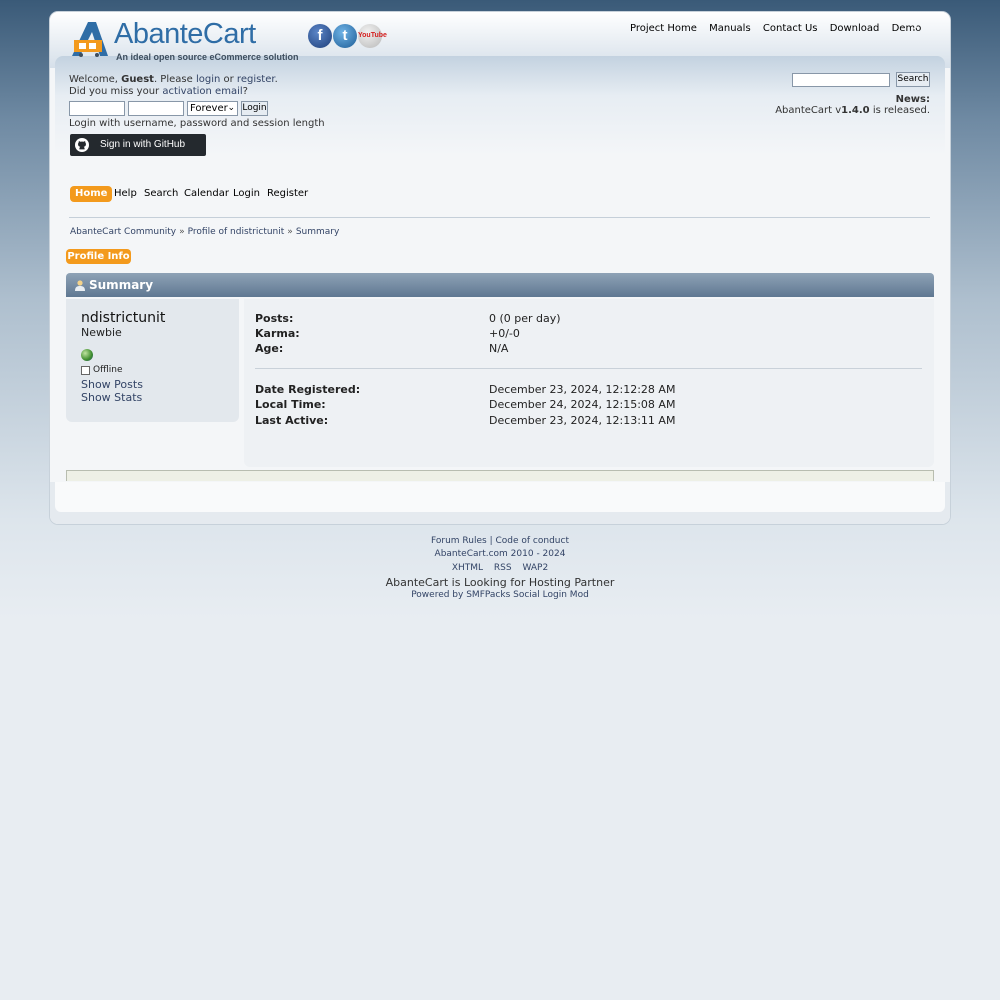  What do you see at coordinates (855, 28) in the screenshot?
I see `top-link-download: Download` at bounding box center [855, 28].